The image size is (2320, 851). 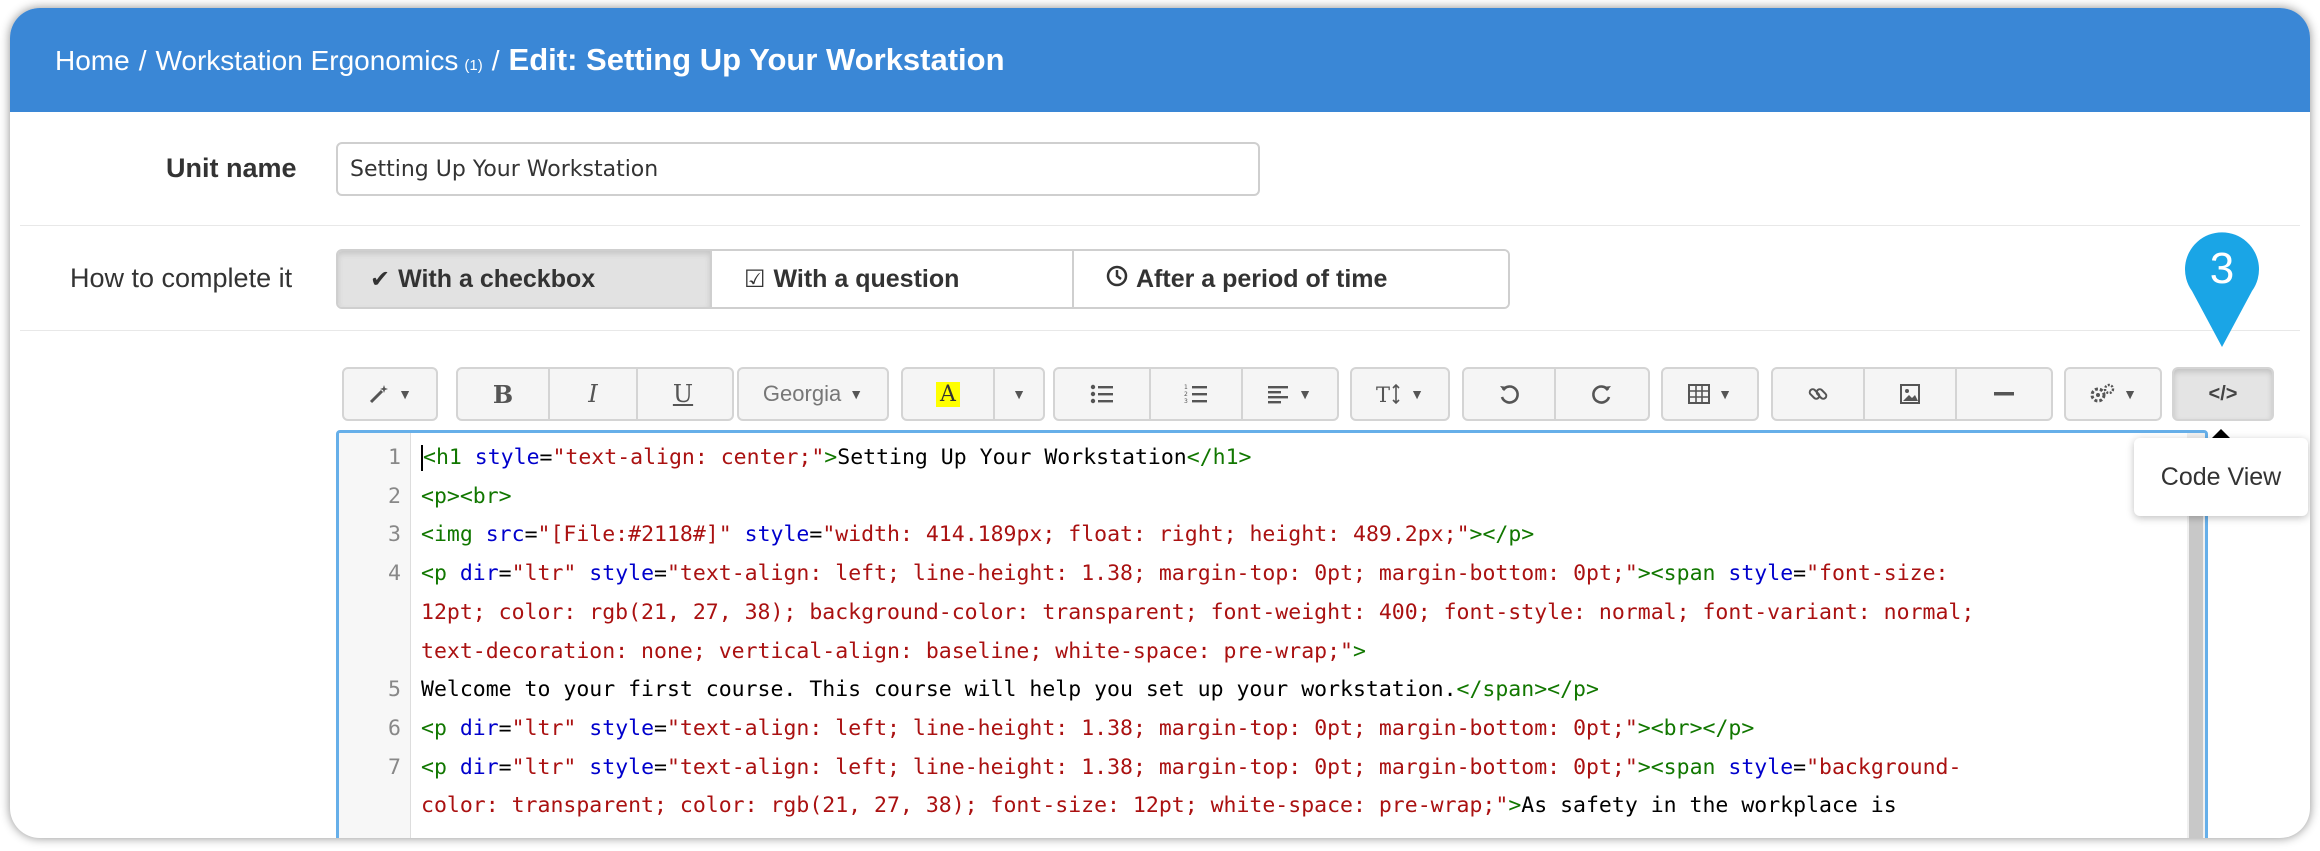 I want to click on undo-button, so click(x=1510, y=394).